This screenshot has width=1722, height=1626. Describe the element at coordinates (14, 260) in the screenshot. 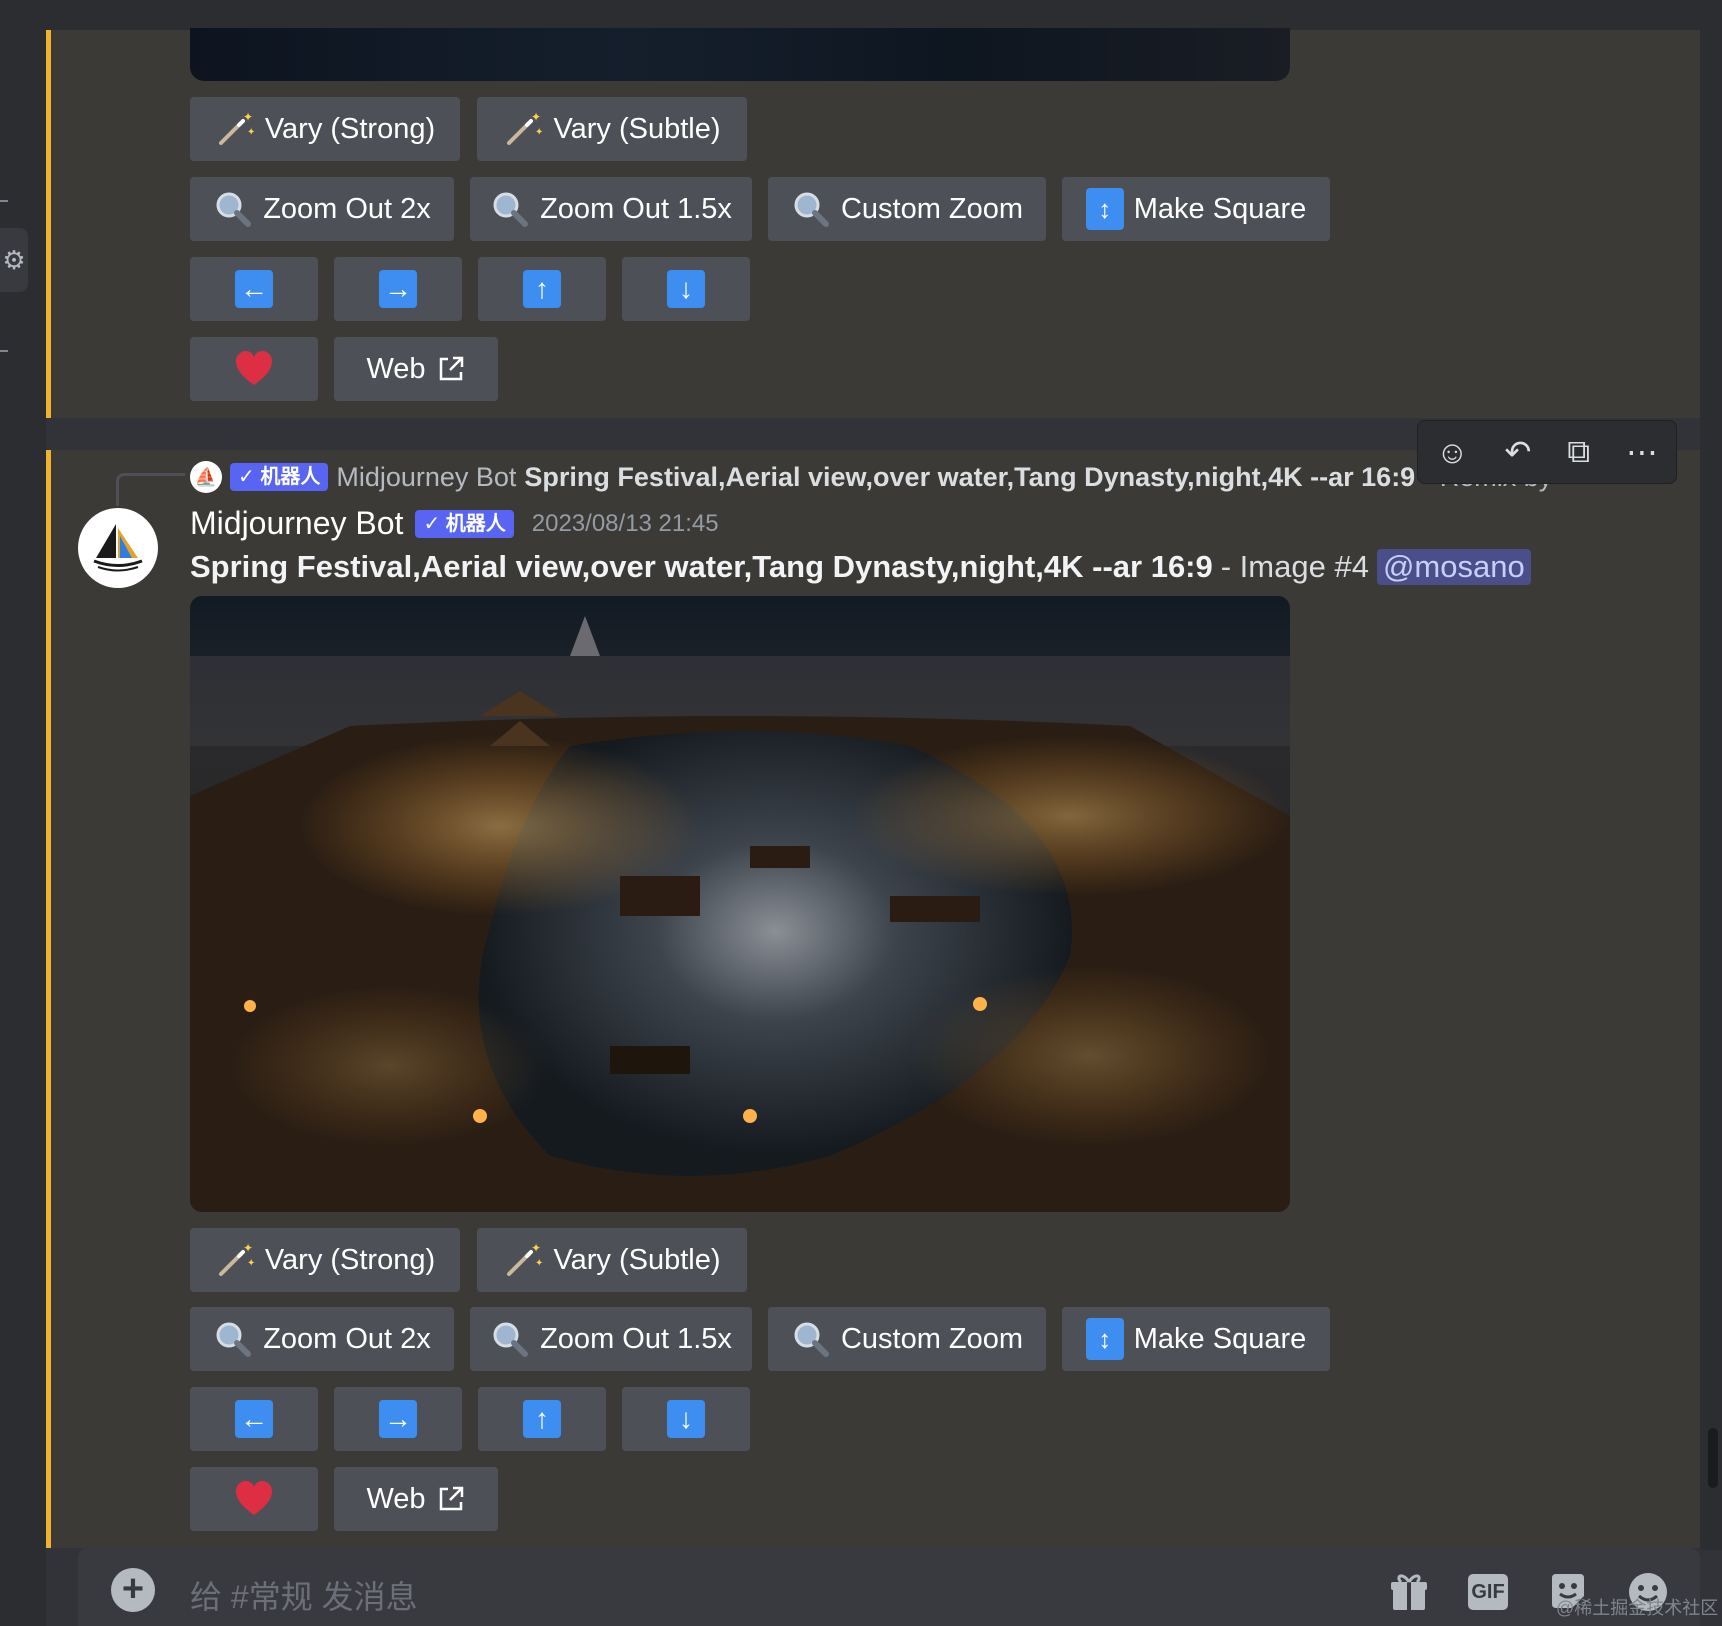

I see `settings-gear-icon: ⚙` at that location.